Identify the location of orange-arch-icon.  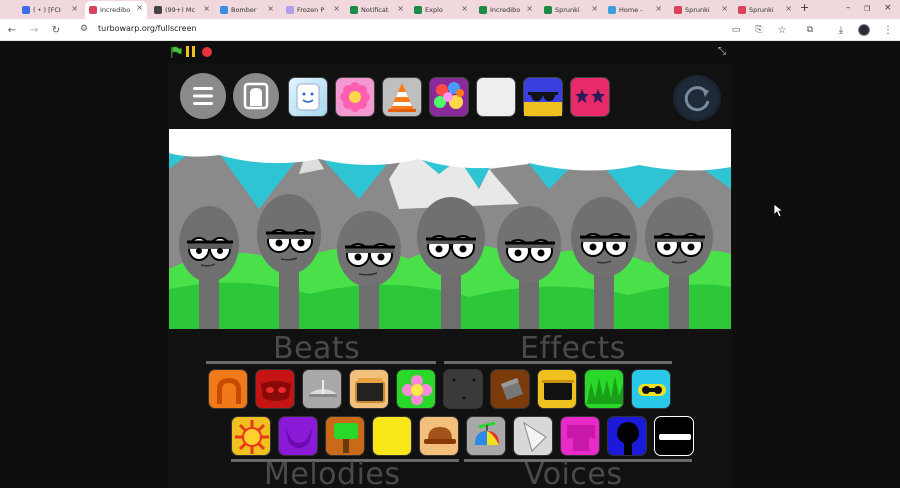
(228, 389).